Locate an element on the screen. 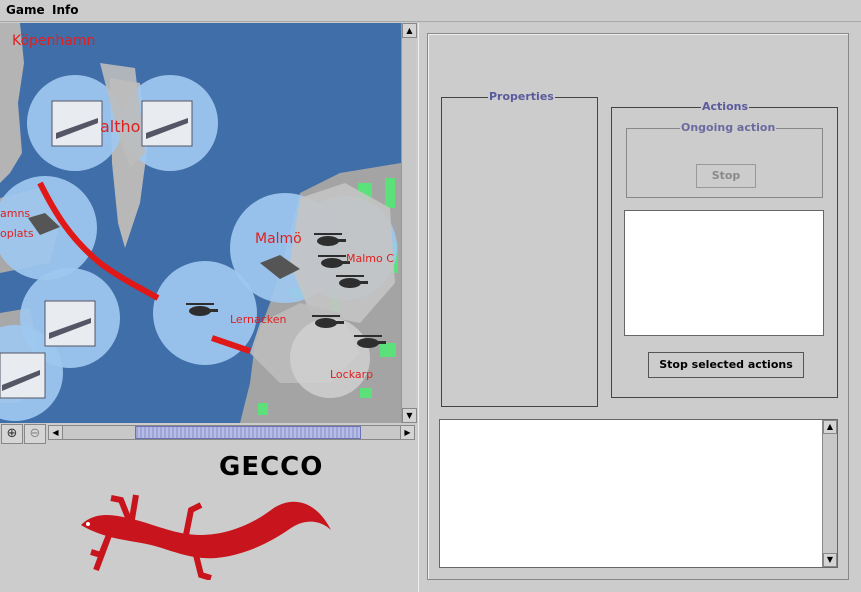 The image size is (861, 592). scroll-down-arrow-icon: ▼ is located at coordinates (409, 415).